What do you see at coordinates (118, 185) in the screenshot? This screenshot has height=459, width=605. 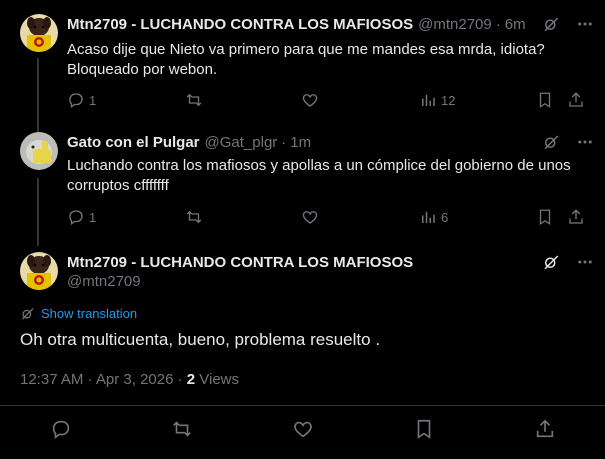 I see `tweet-text-line: corruptos cfffffff` at bounding box center [118, 185].